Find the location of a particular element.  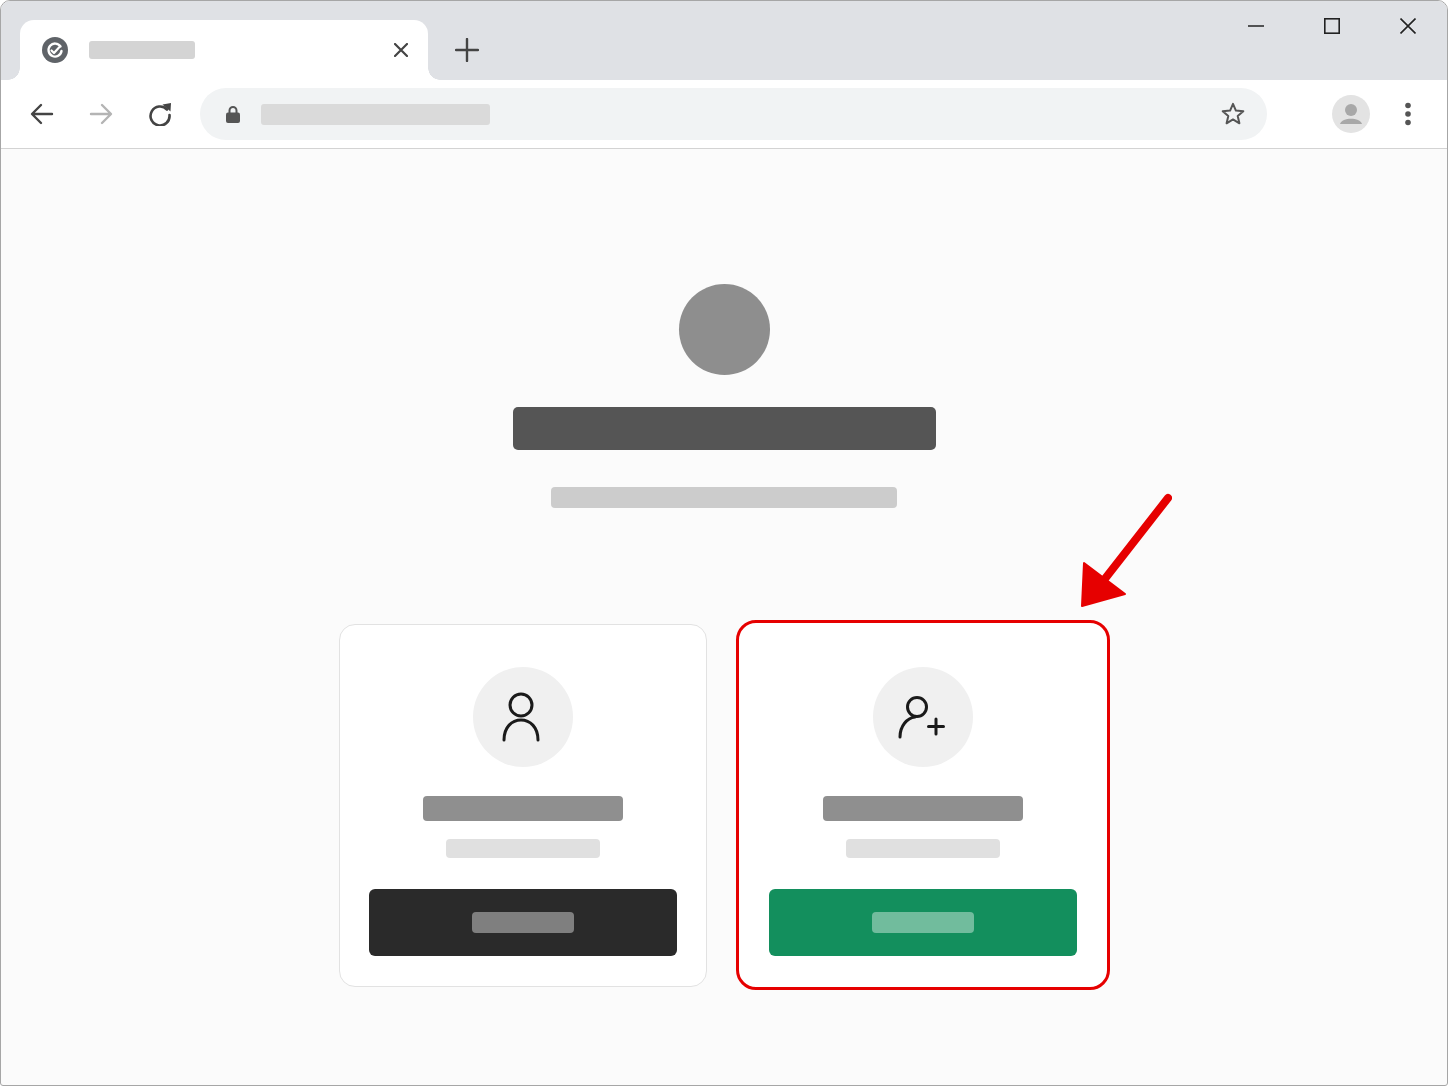

plus-icon is located at coordinates (467, 50).